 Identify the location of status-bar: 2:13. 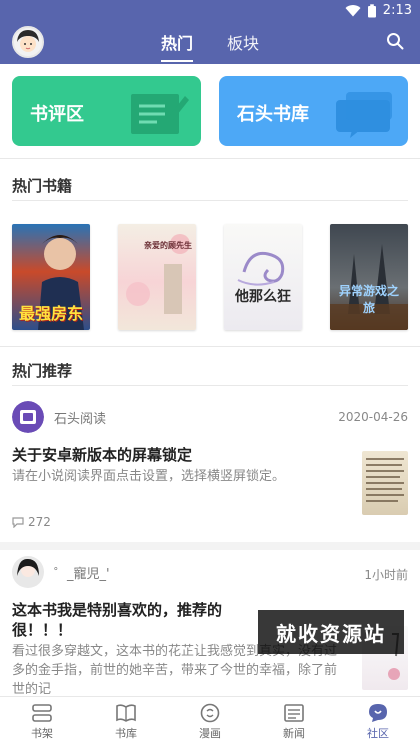
(378, 10).